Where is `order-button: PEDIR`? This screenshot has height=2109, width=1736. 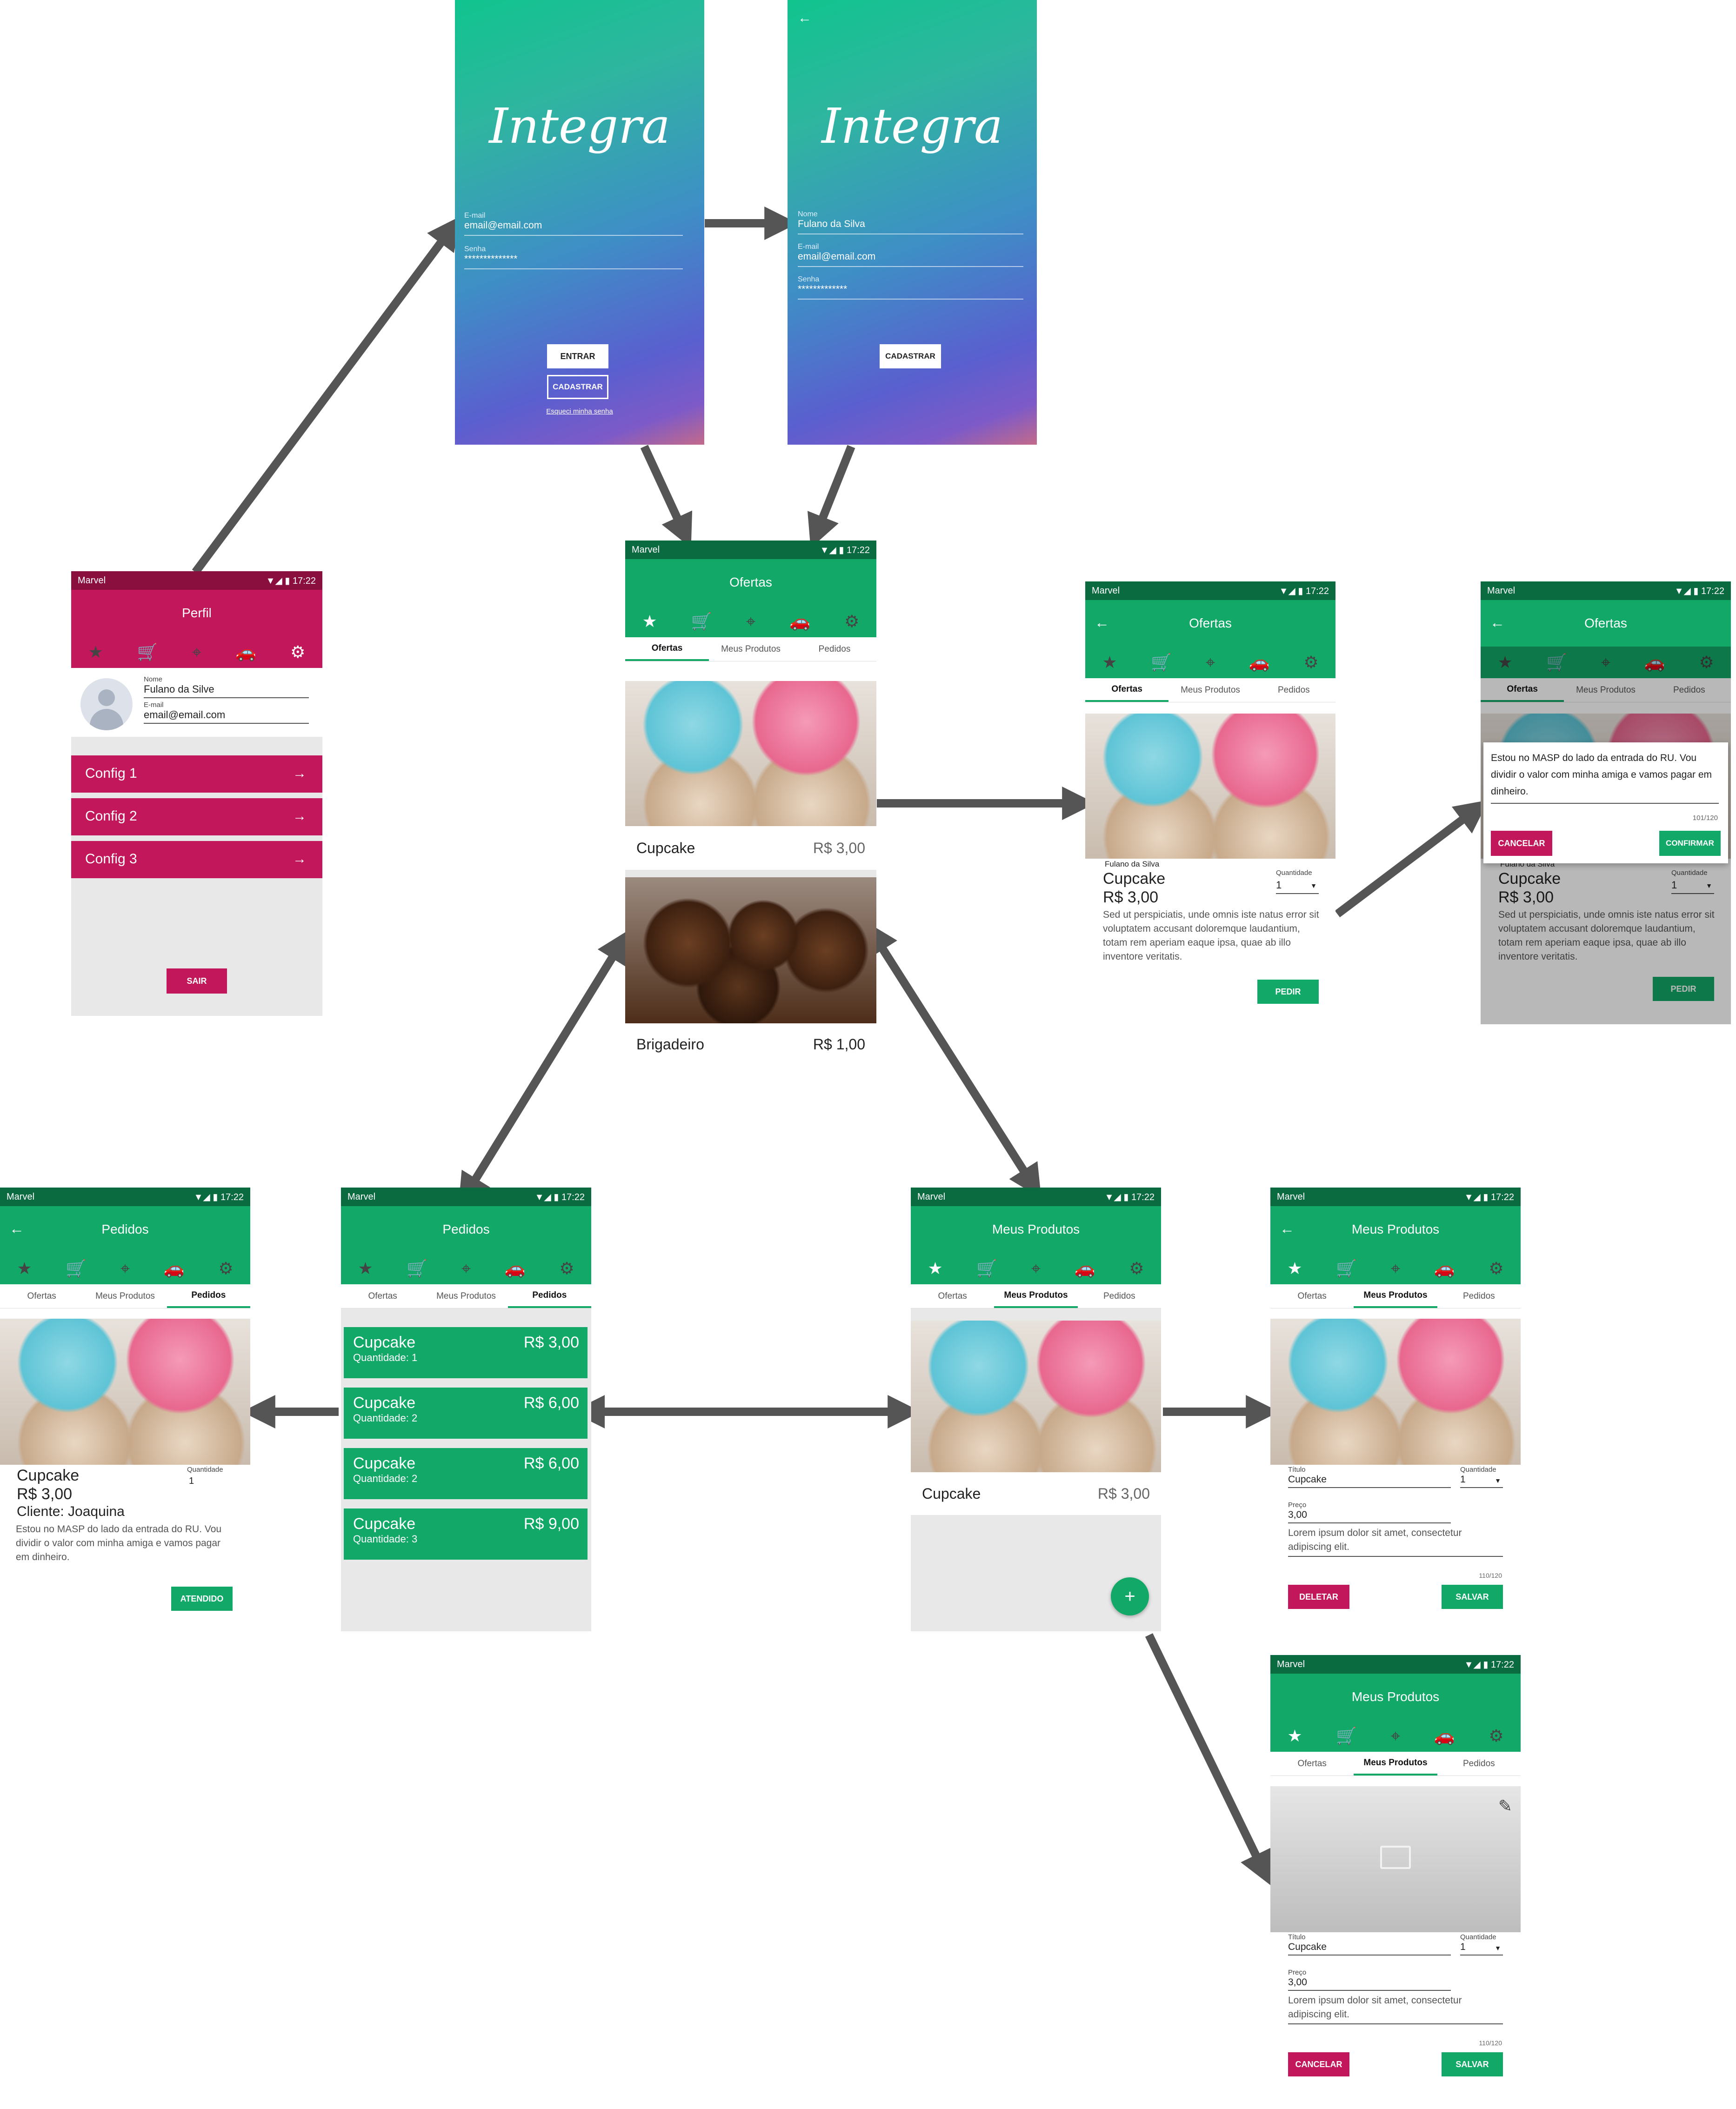
order-button: PEDIR is located at coordinates (1288, 992).